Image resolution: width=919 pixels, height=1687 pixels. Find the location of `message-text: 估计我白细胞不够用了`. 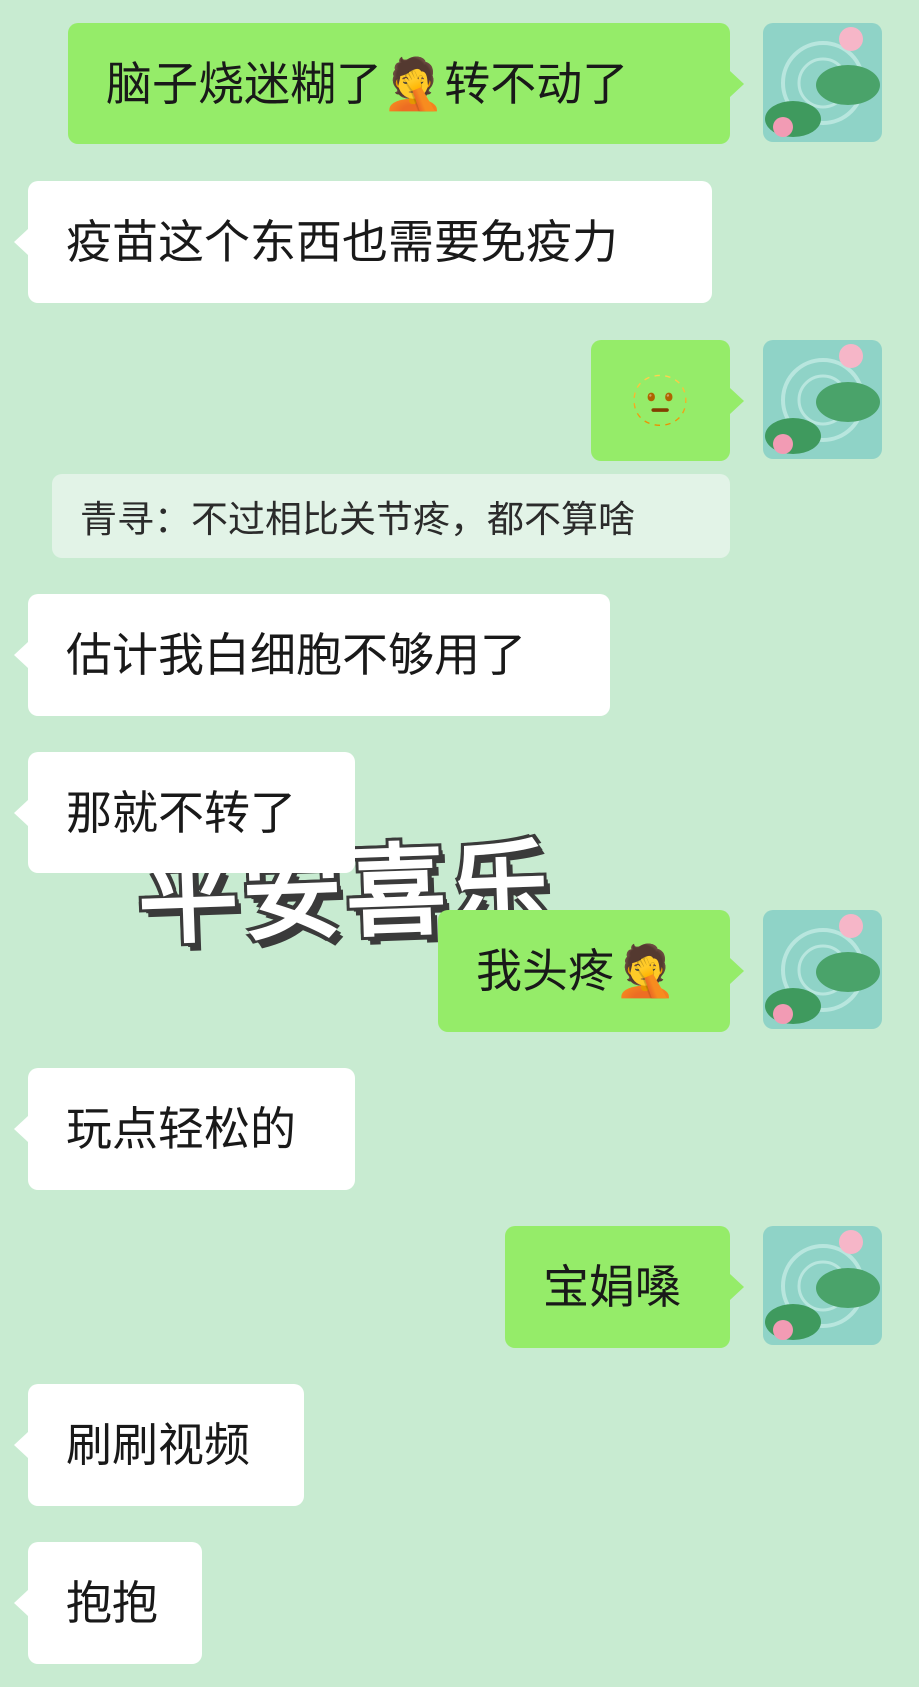

message-text: 估计我白细胞不够用了 is located at coordinates (296, 655).